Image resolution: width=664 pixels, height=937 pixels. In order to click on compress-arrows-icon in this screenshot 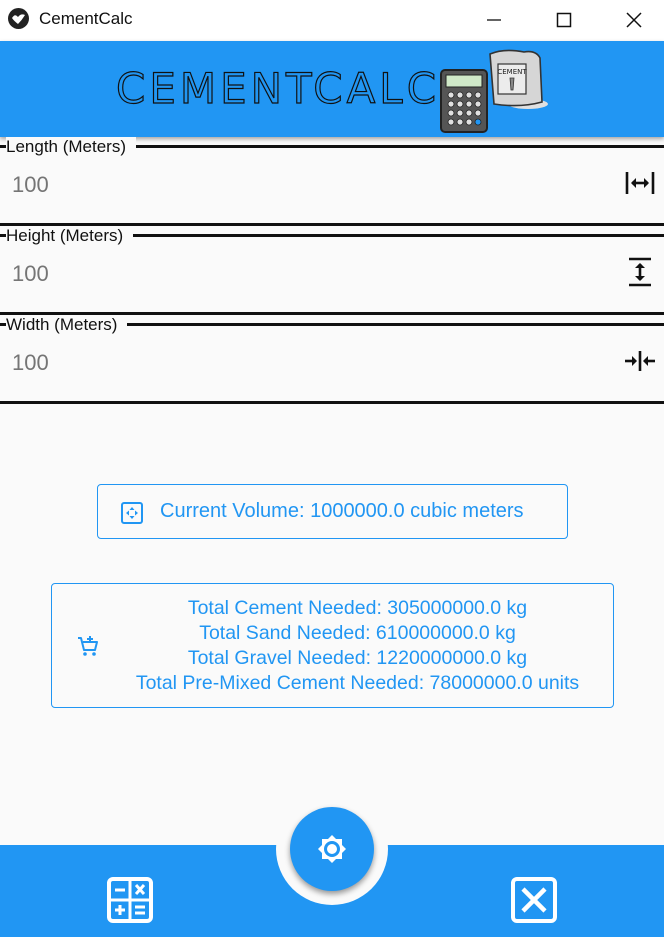, I will do `click(640, 361)`.